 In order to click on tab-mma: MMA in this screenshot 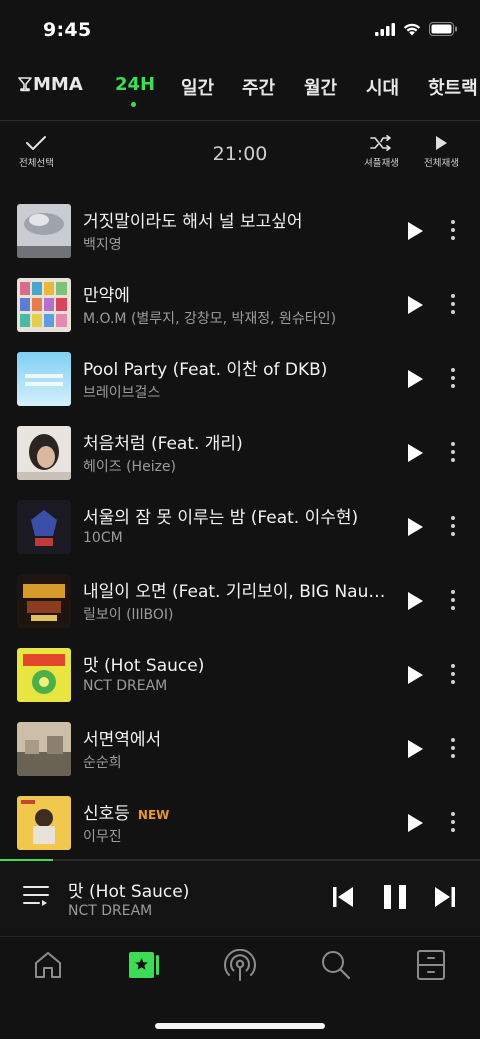, I will do `click(50, 84)`.